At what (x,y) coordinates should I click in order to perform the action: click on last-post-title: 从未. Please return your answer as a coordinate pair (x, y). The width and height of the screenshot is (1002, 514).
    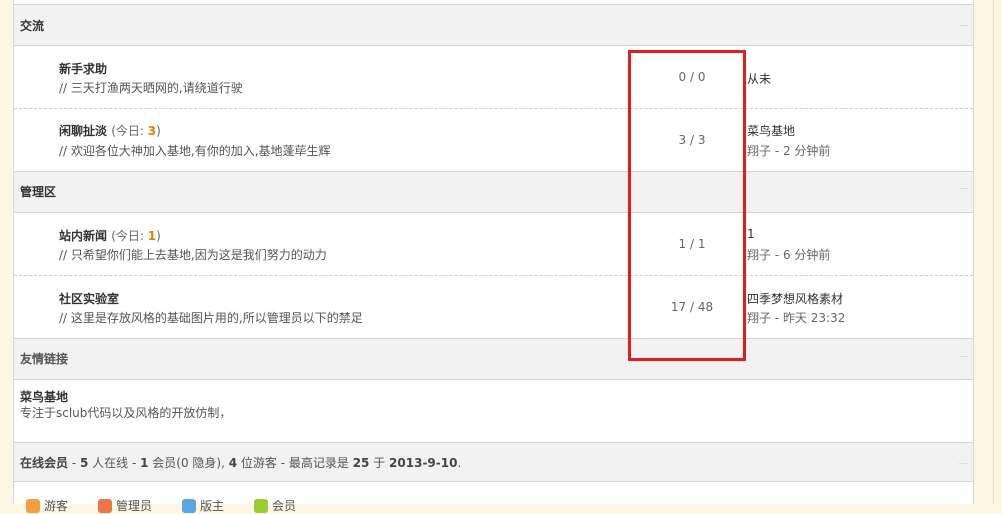
    Looking at the image, I should click on (759, 79).